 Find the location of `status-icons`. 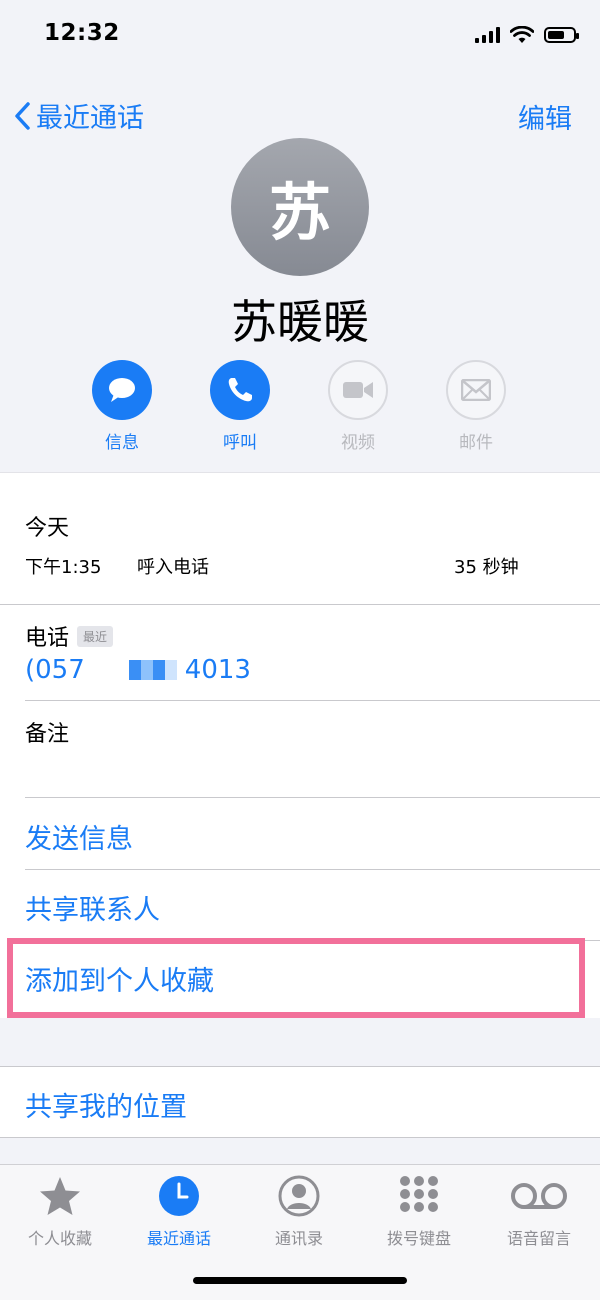

status-icons is located at coordinates (527, 35).